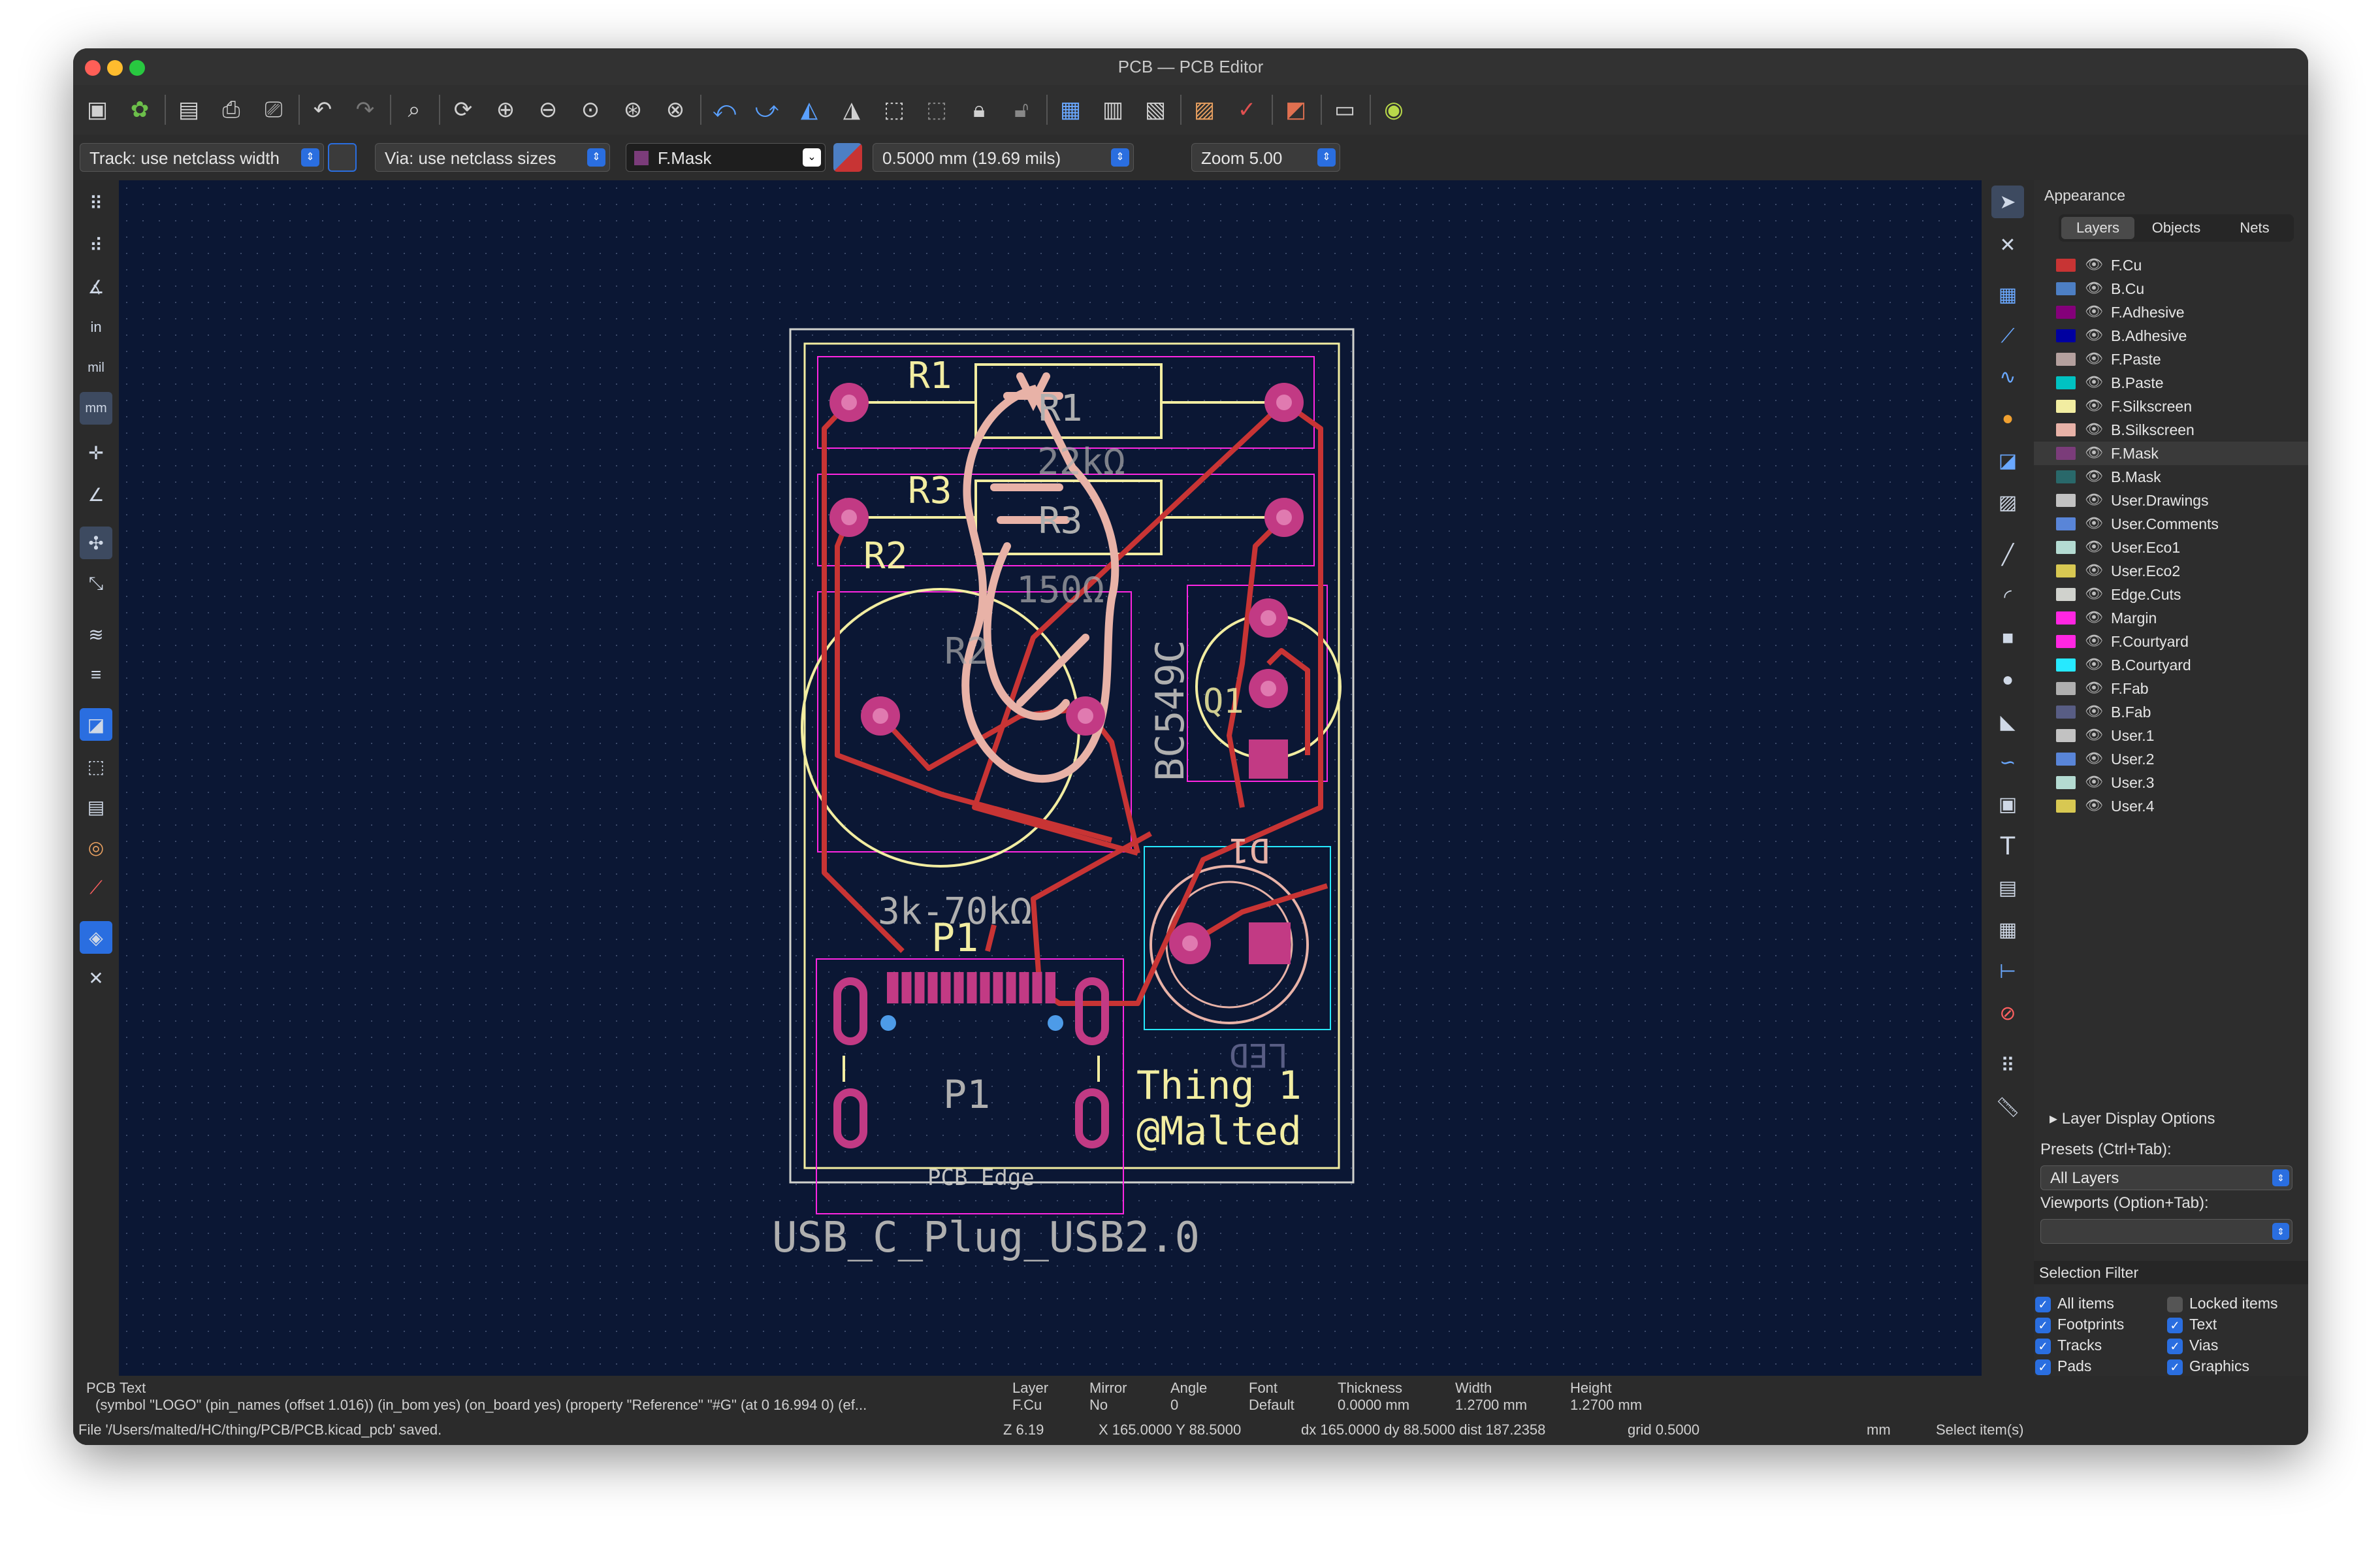  Describe the element at coordinates (96, 847) in the screenshot. I see `via-display-icon: ◎` at that location.